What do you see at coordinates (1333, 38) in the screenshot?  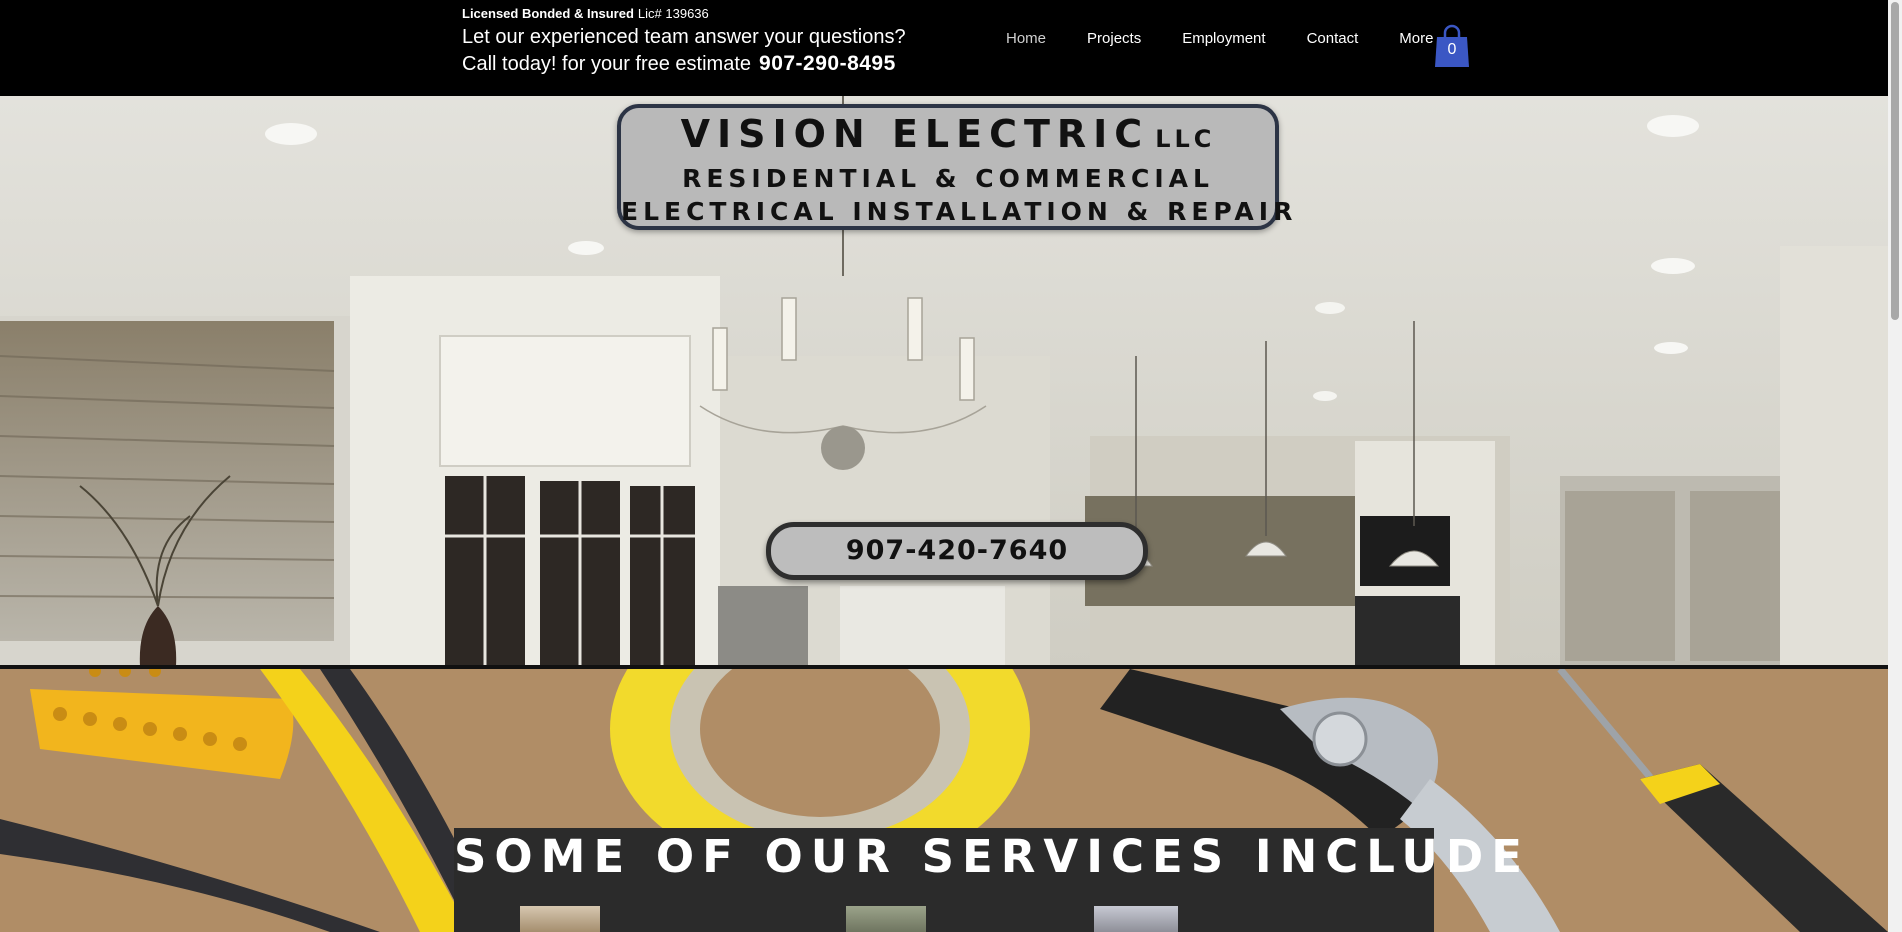 I see `nav-item-contact: Contact` at bounding box center [1333, 38].